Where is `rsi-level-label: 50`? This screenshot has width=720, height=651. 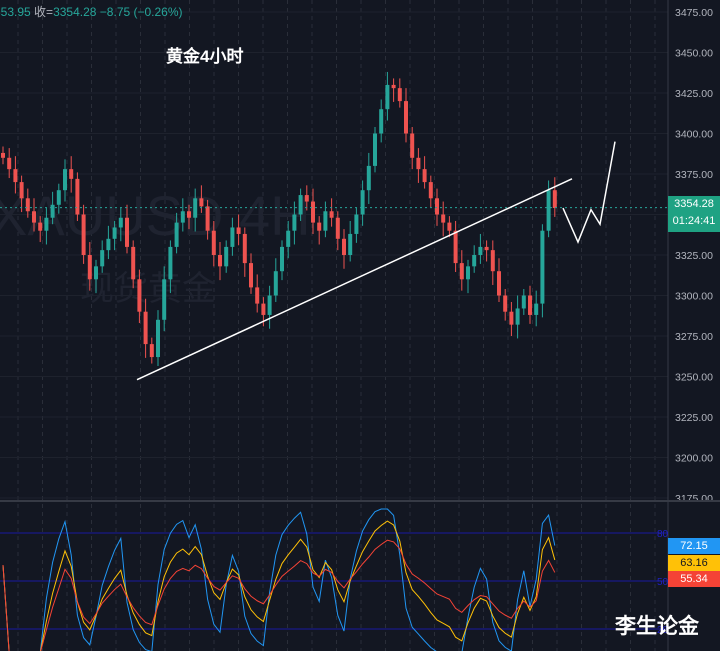 rsi-level-label: 50 is located at coordinates (663, 582).